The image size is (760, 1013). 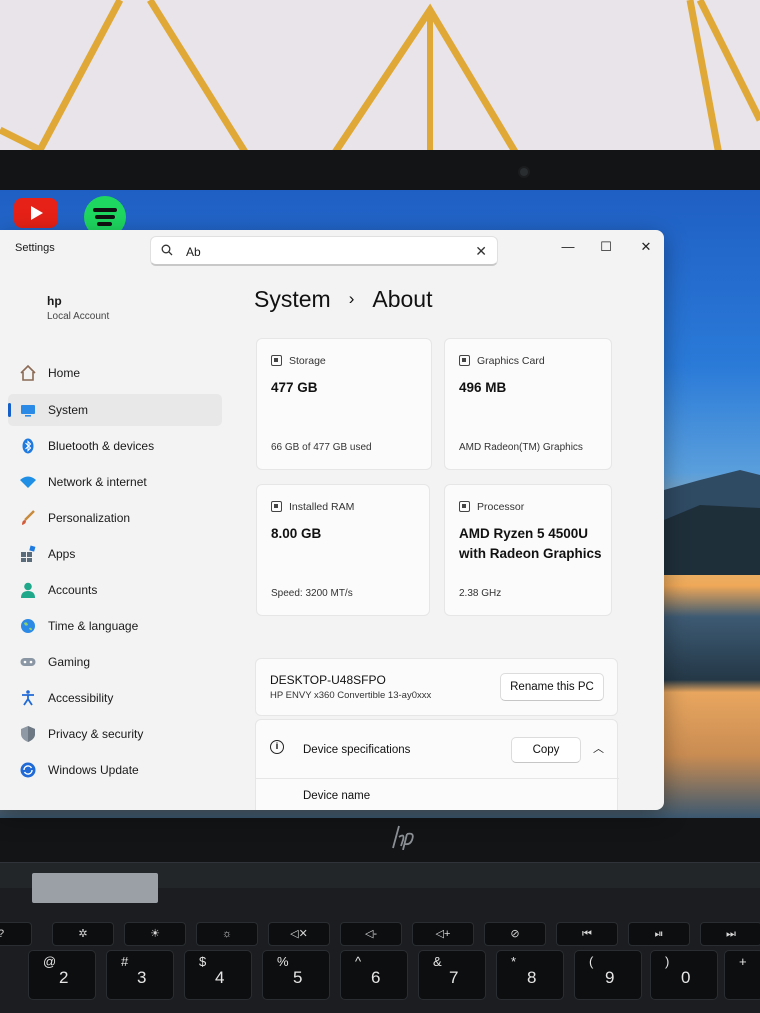 I want to click on sidebar-item-network: Network & internet, so click(x=115, y=482).